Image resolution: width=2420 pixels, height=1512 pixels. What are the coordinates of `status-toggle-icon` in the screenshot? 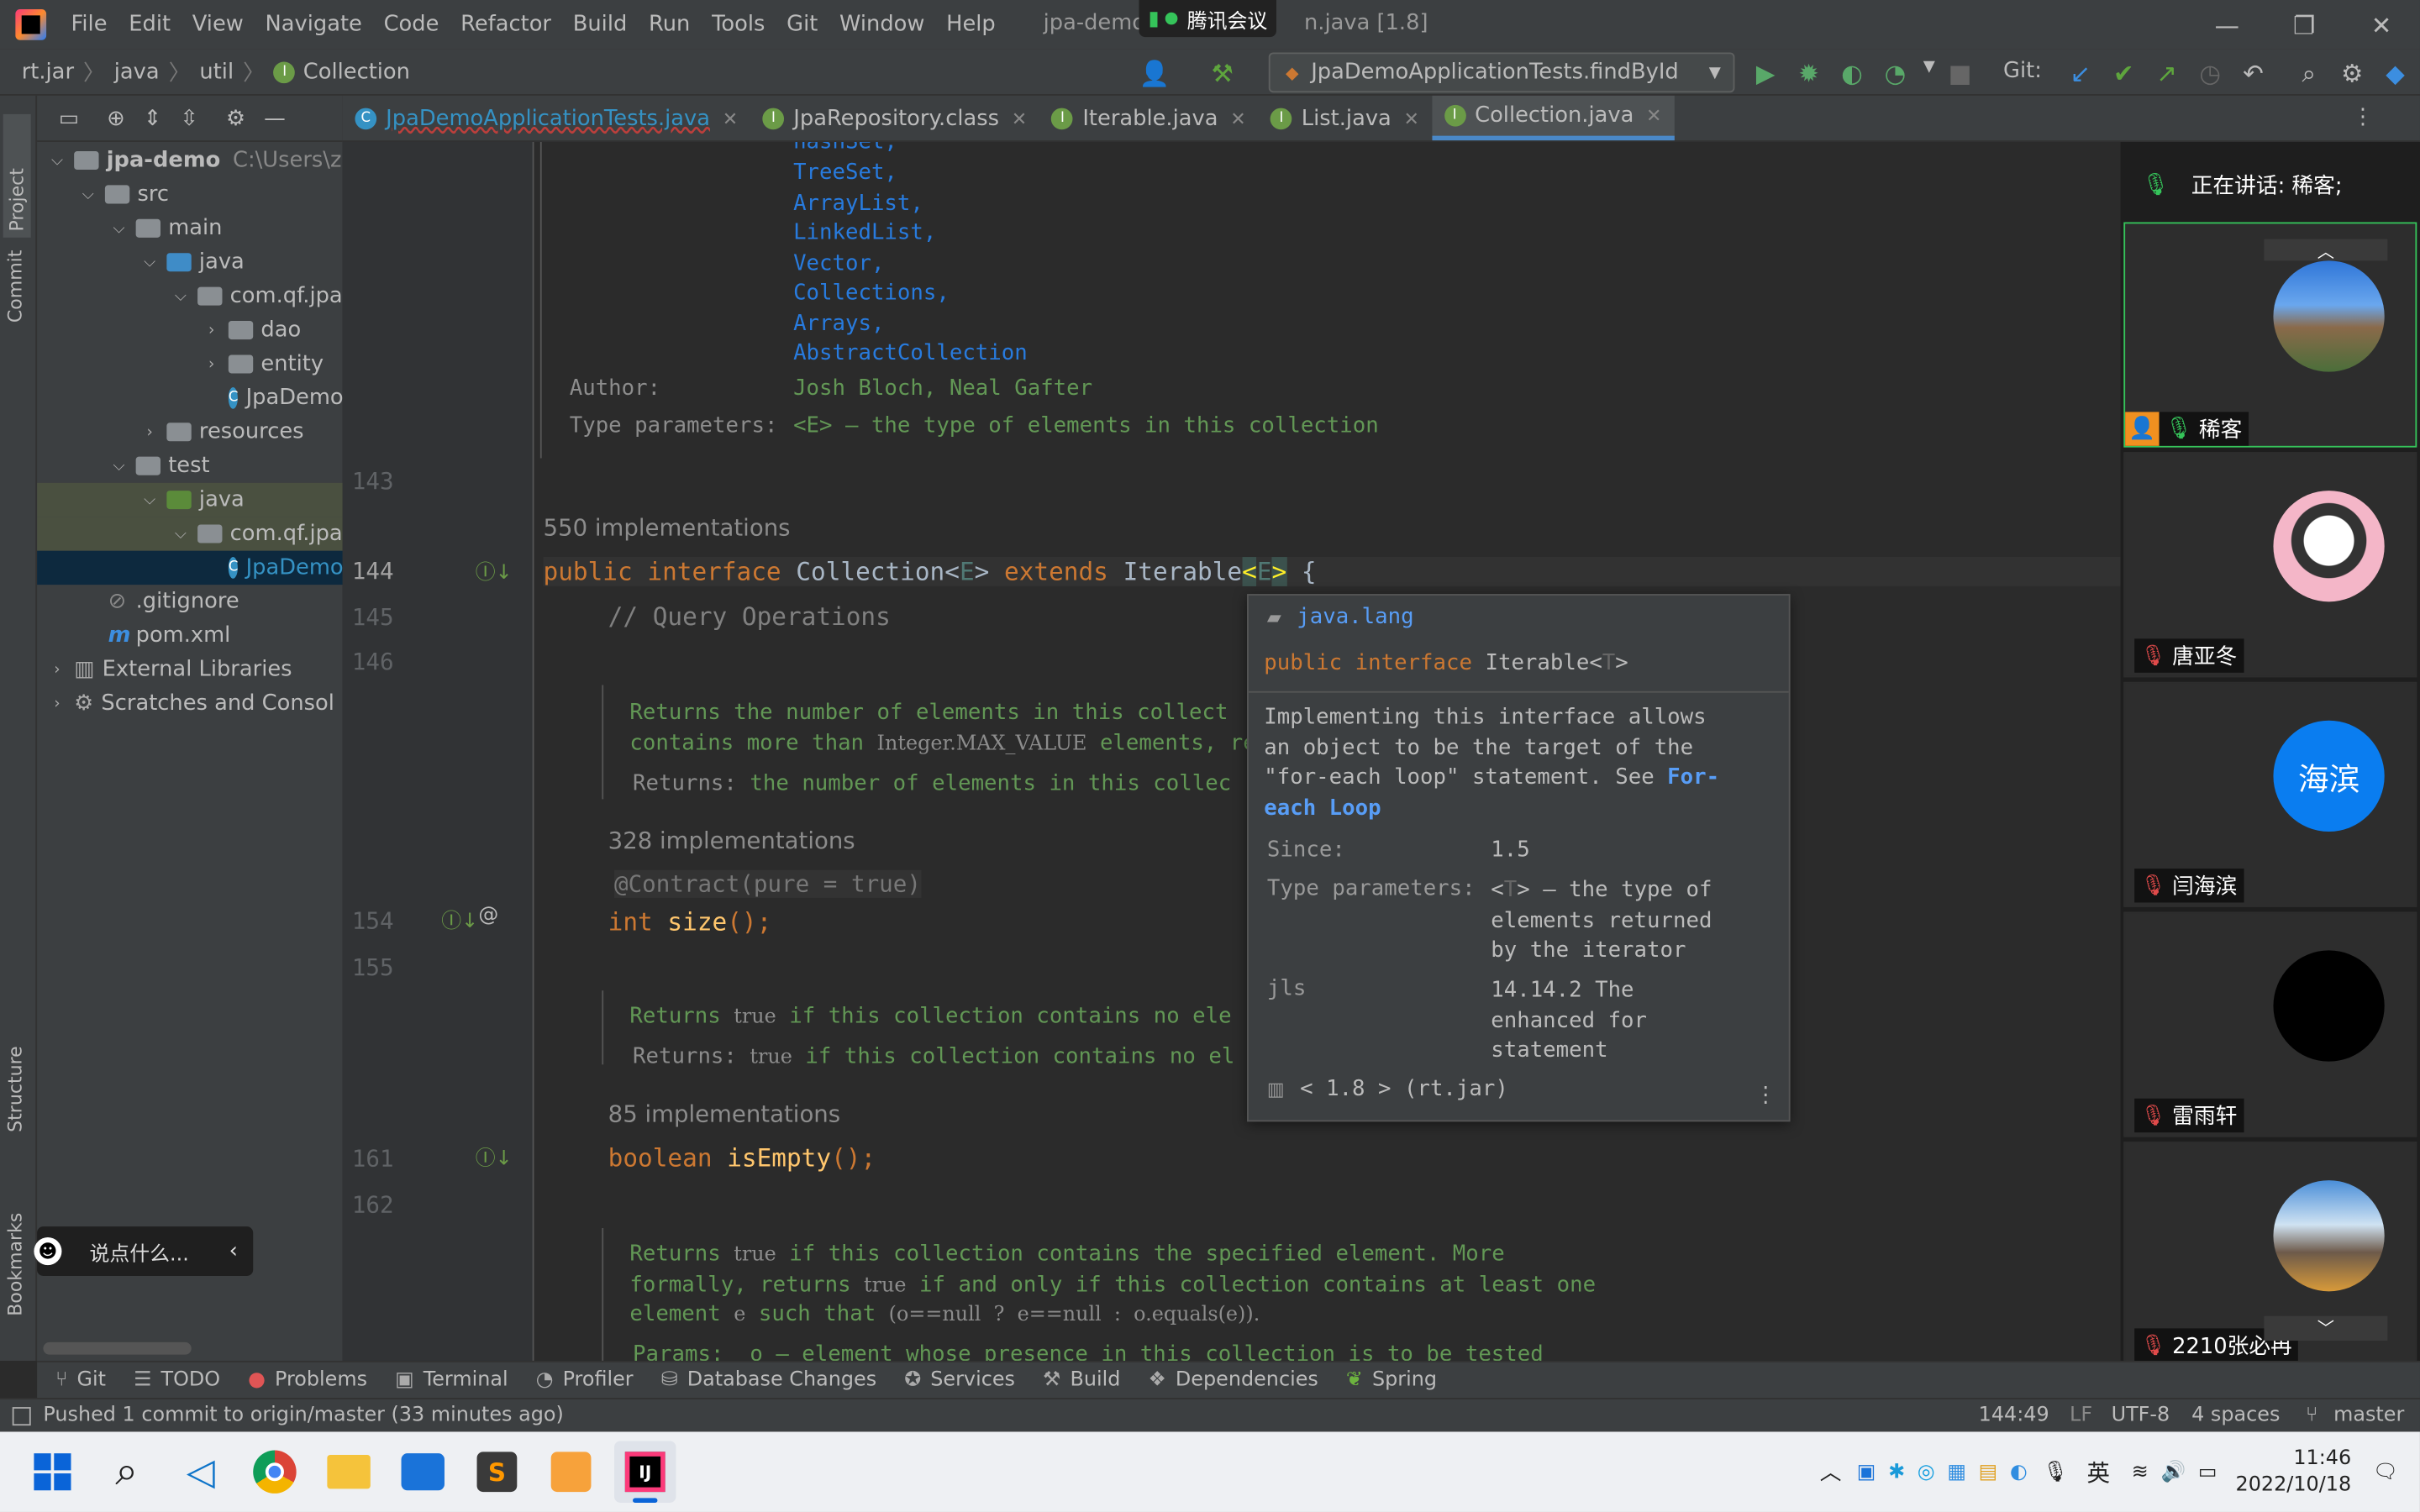 It's located at (22, 1415).